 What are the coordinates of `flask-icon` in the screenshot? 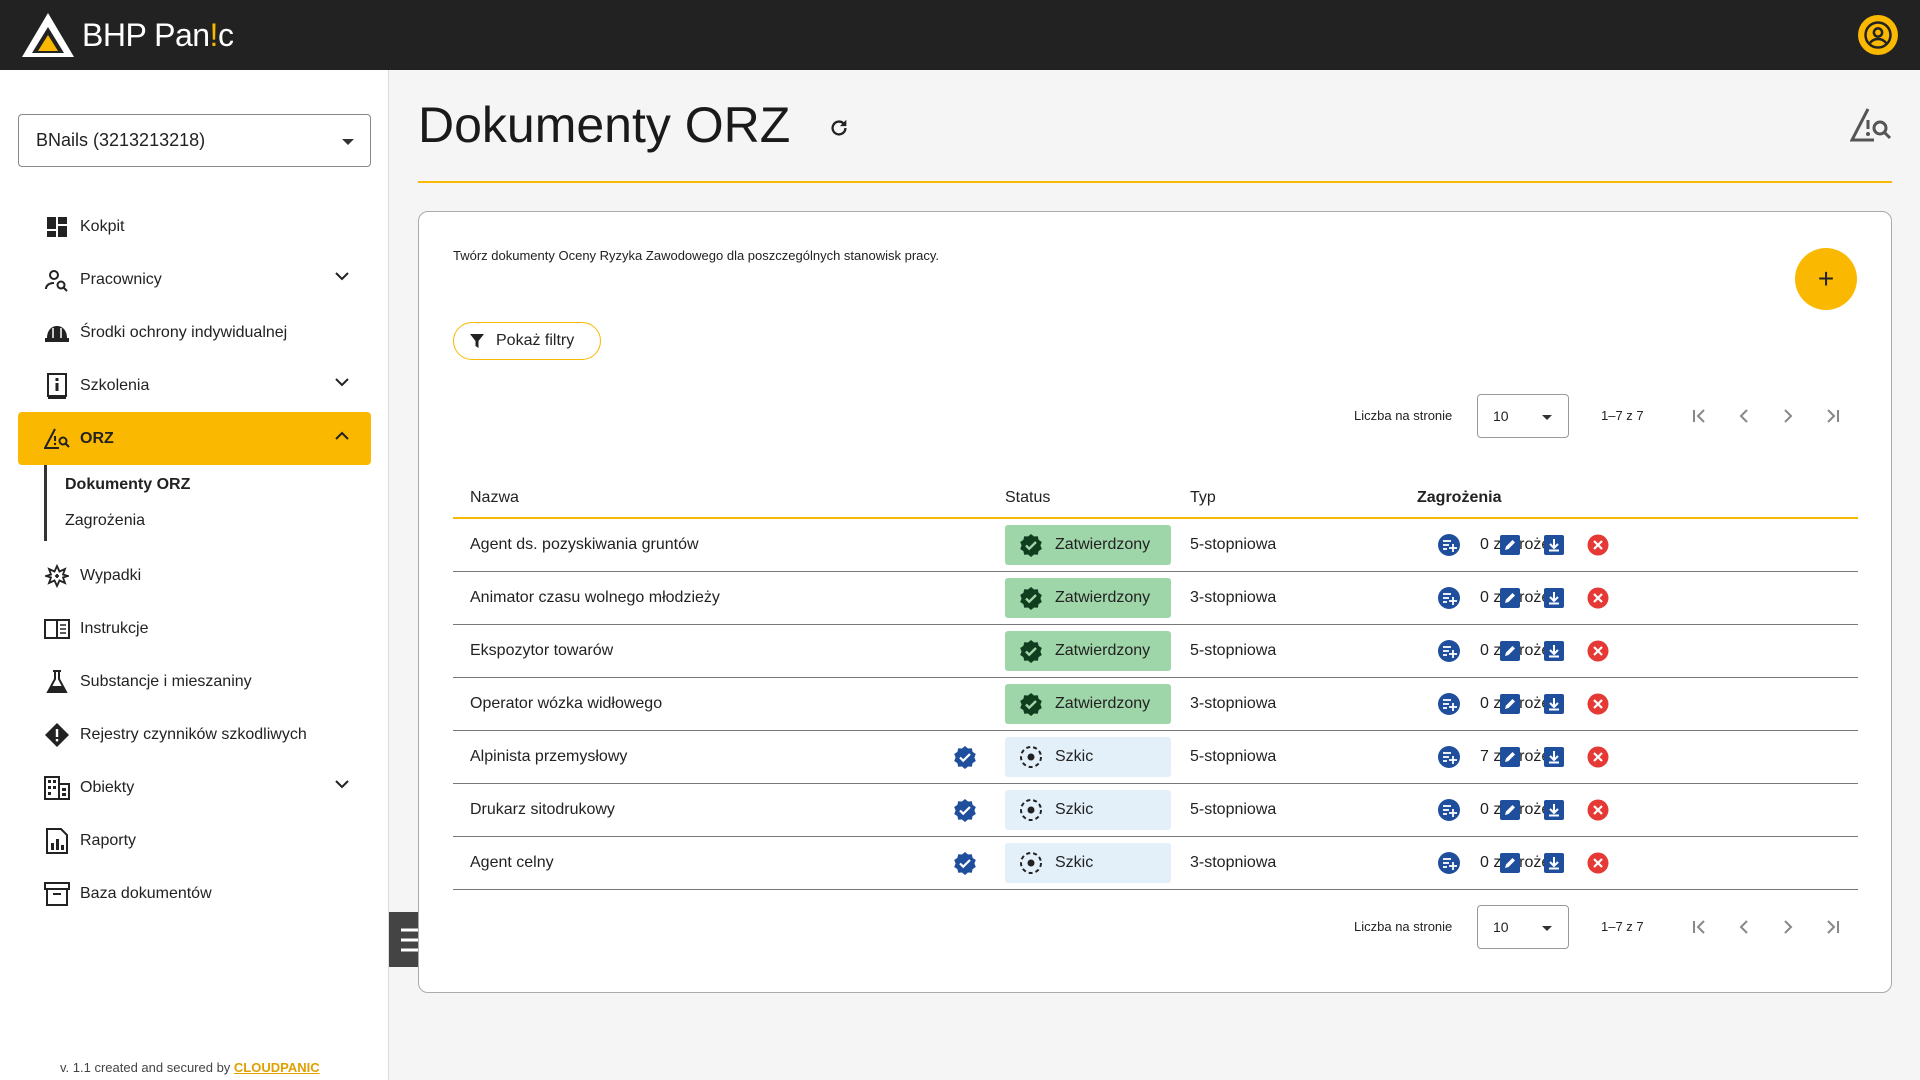 It's located at (57, 682).